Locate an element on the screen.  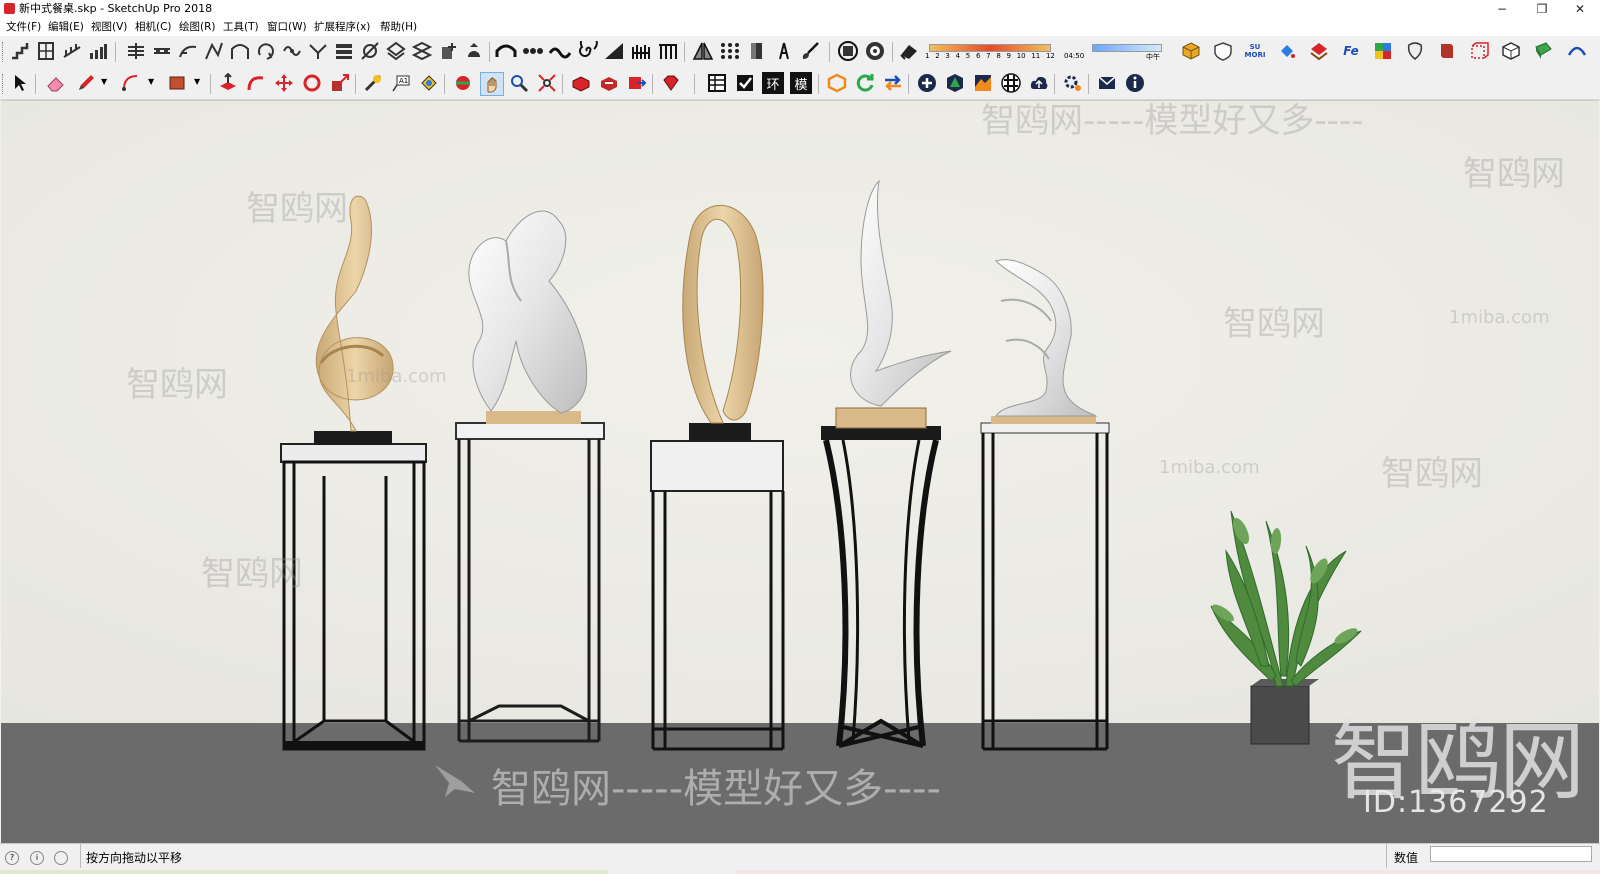
green-book-icon is located at coordinates (1543, 51).